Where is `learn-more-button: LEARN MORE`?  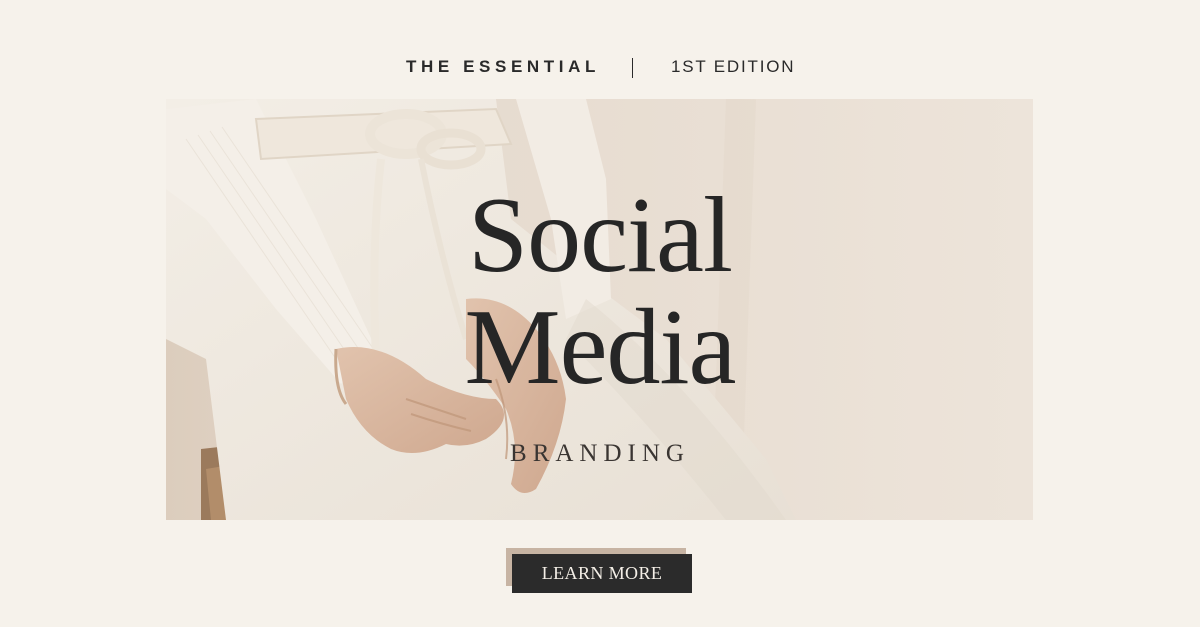
learn-more-button: LEARN MORE is located at coordinates (602, 573).